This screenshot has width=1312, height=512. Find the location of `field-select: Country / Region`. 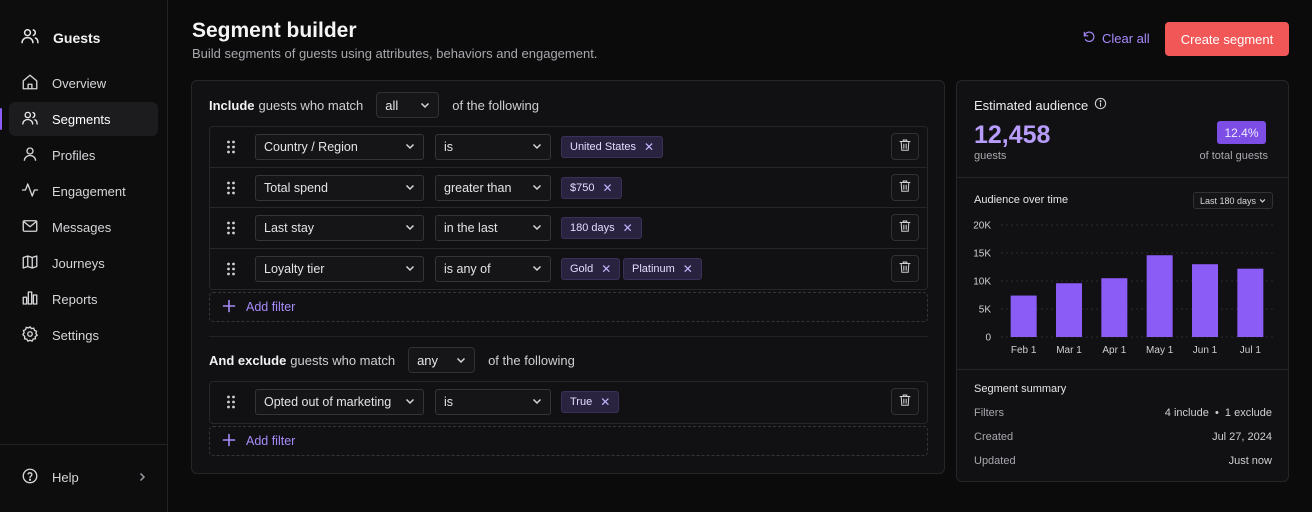

field-select: Country / Region is located at coordinates (339, 147).